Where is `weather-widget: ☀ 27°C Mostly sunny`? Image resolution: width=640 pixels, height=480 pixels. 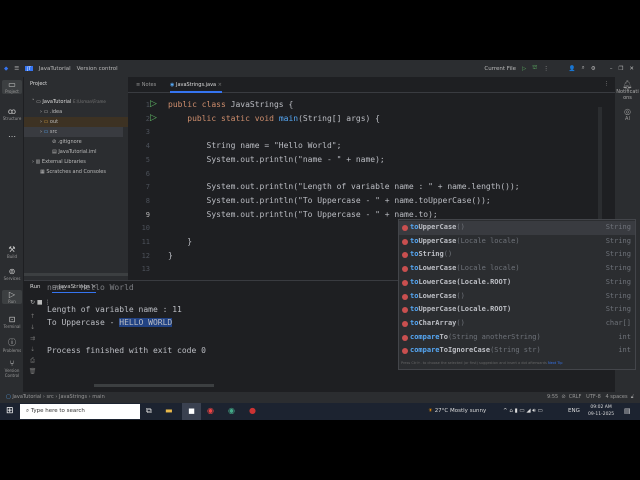 weather-widget: ☀ 27°C Mostly sunny is located at coordinates (457, 411).